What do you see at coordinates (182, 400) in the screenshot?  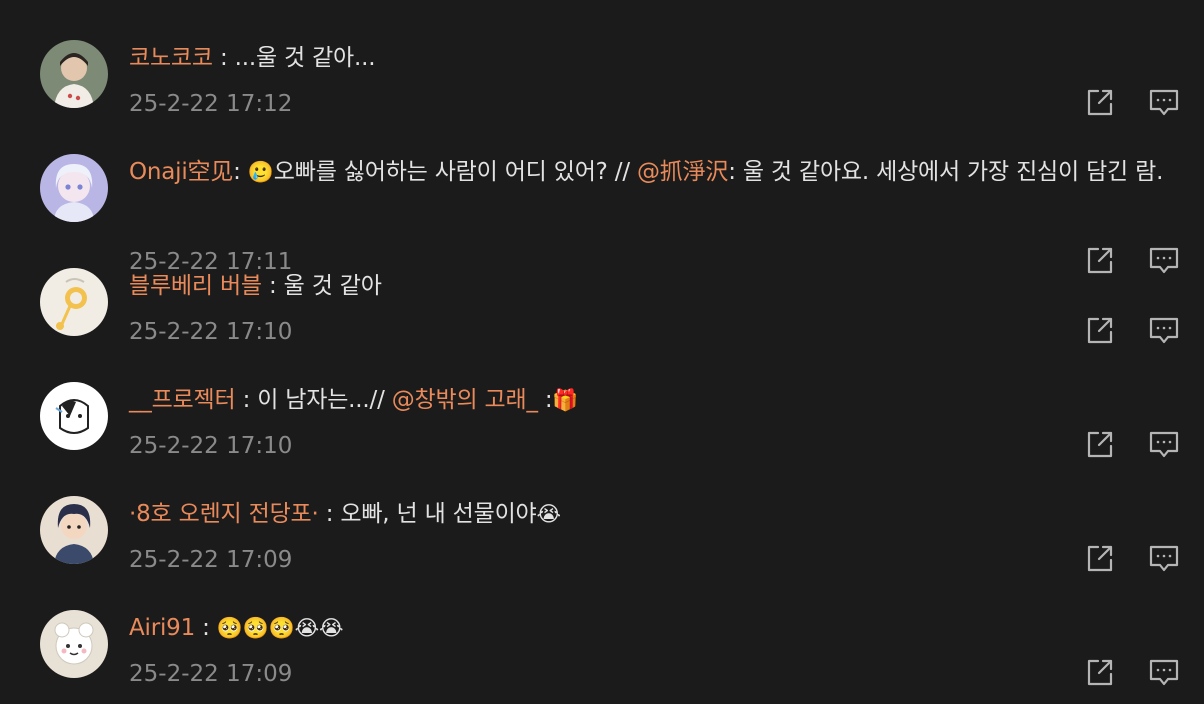 I see `username: __프로젝터` at bounding box center [182, 400].